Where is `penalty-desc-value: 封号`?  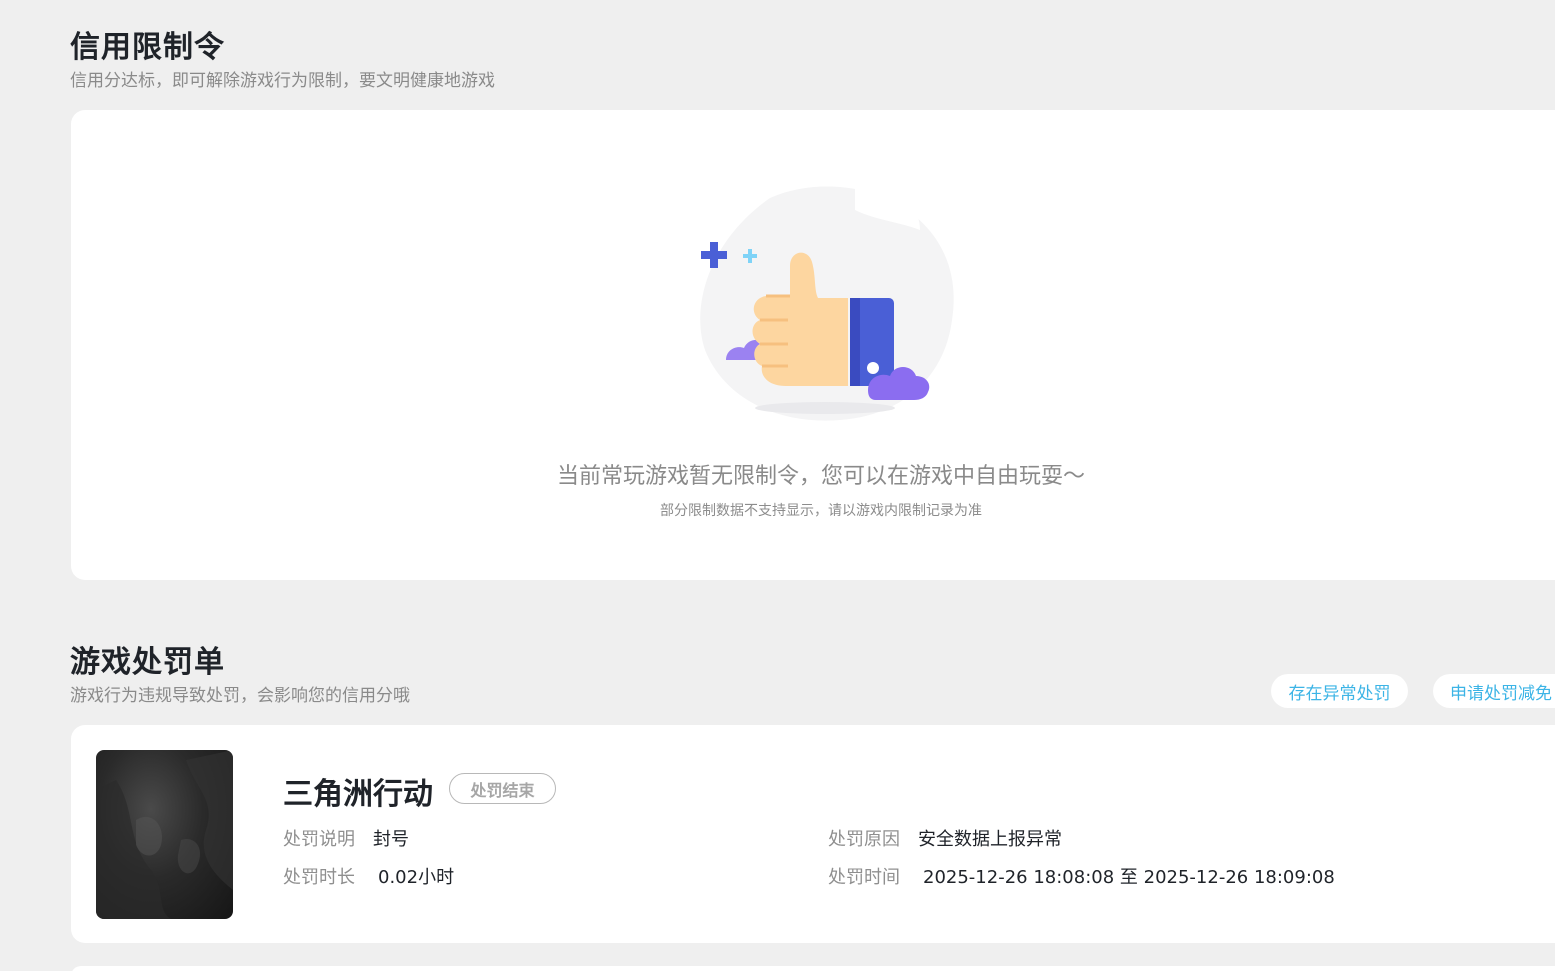
penalty-desc-value: 封号 is located at coordinates (391, 839).